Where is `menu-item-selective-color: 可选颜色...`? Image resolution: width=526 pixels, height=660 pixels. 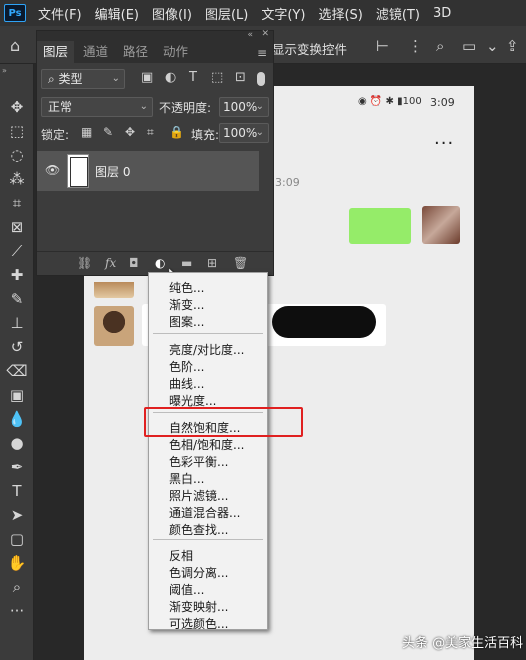 menu-item-selective-color: 可选颜色... is located at coordinates (198, 623).